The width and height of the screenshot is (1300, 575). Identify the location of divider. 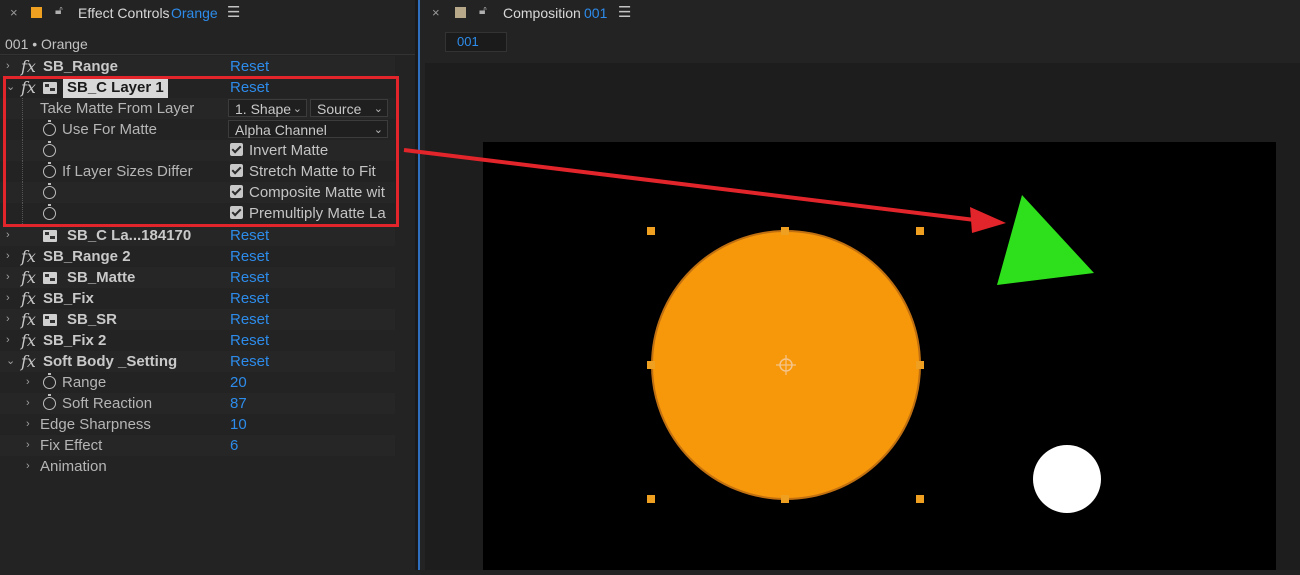
(207, 54).